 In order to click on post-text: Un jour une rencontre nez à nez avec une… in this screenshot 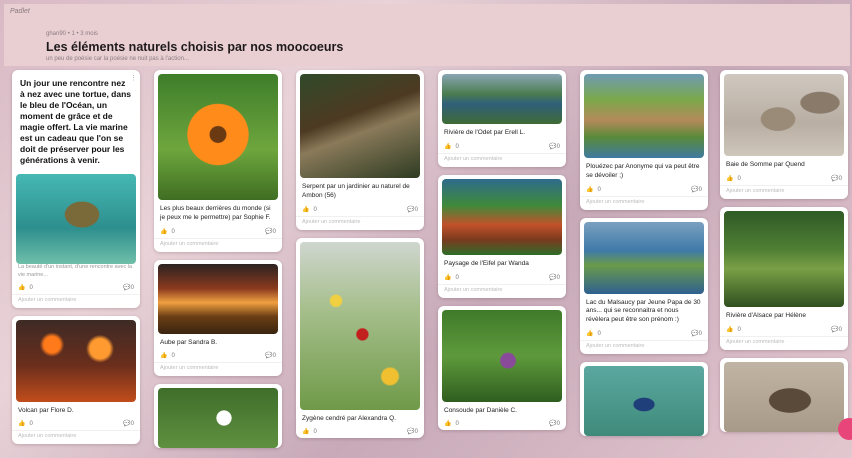, I will do `click(76, 122)`.